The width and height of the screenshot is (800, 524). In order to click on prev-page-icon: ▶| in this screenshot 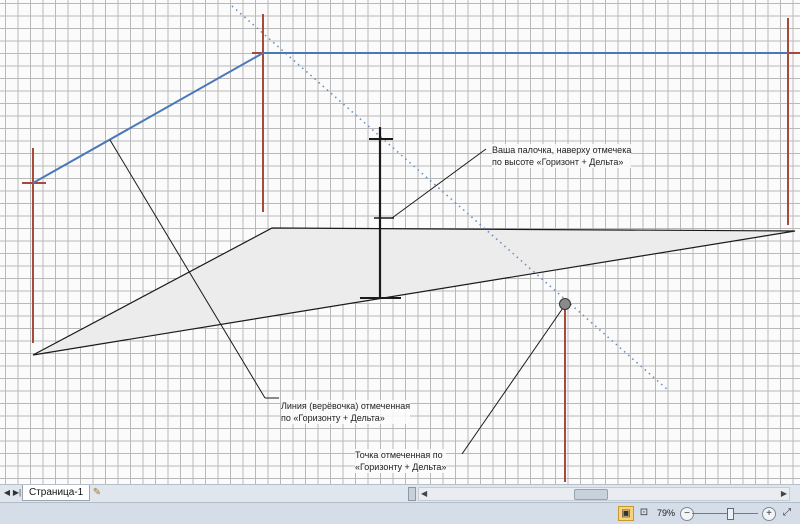, I will do `click(17, 493)`.